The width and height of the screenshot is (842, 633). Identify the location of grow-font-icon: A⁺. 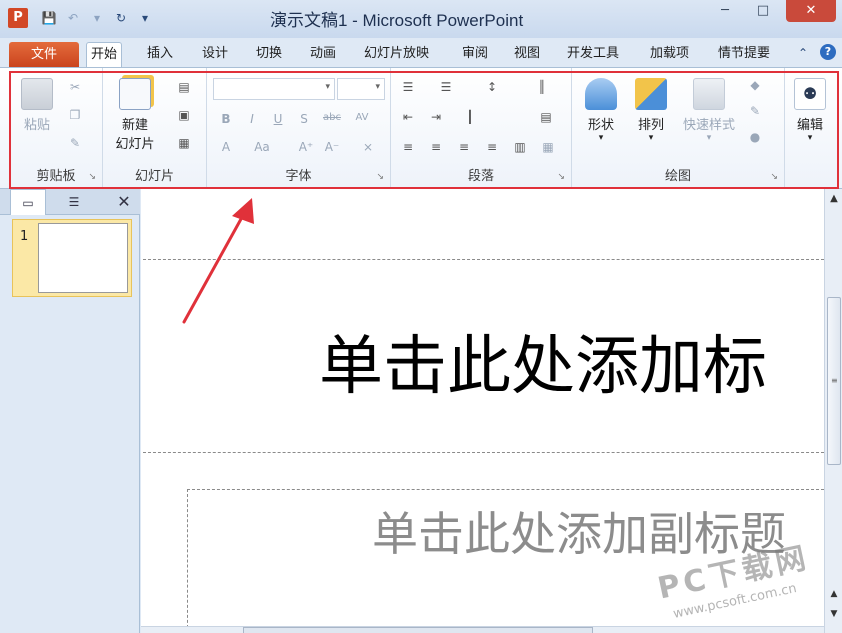
(306, 147).